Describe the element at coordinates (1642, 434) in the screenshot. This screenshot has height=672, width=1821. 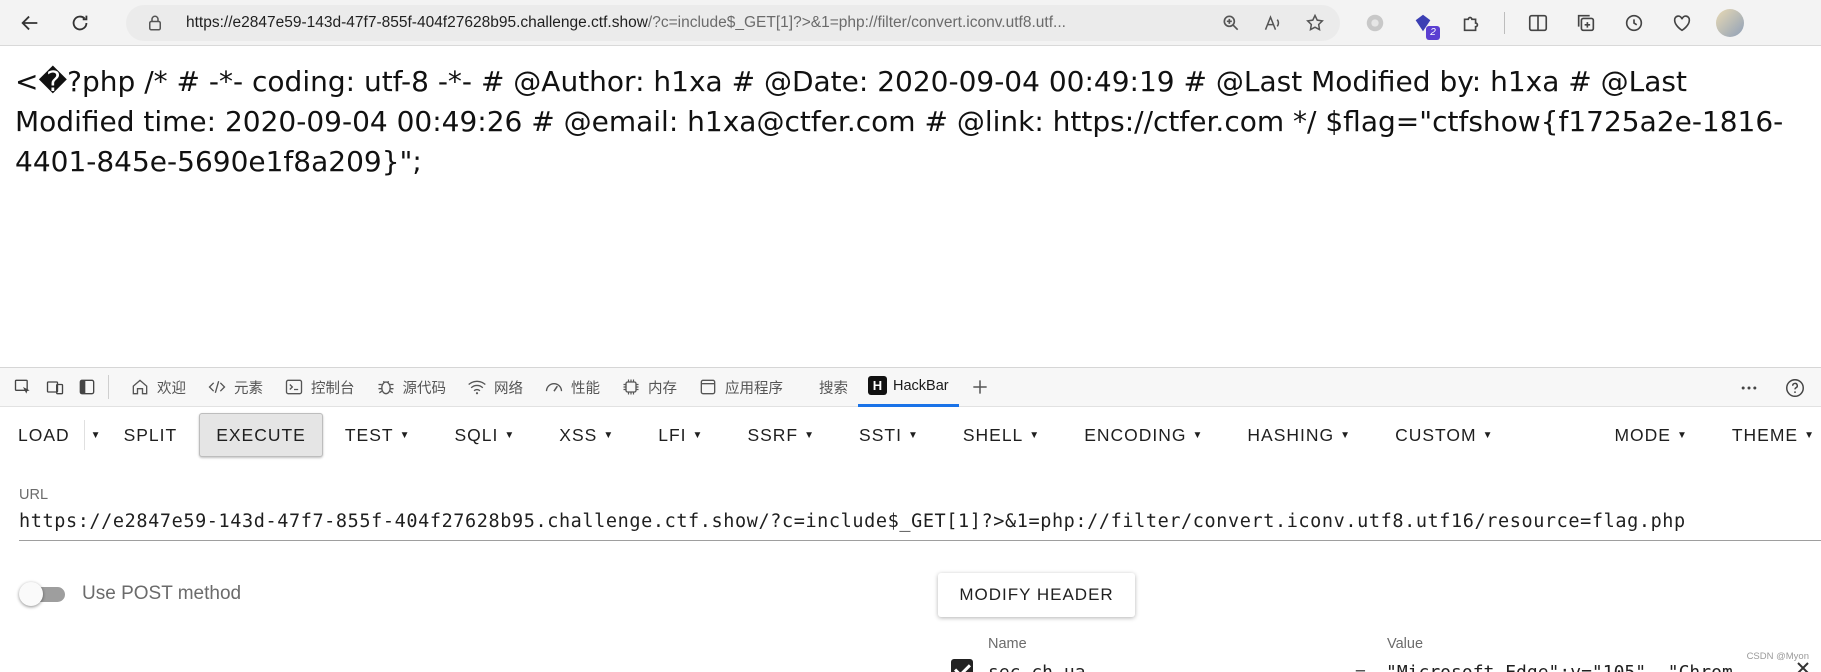
I see `mode-label: MODE` at that location.